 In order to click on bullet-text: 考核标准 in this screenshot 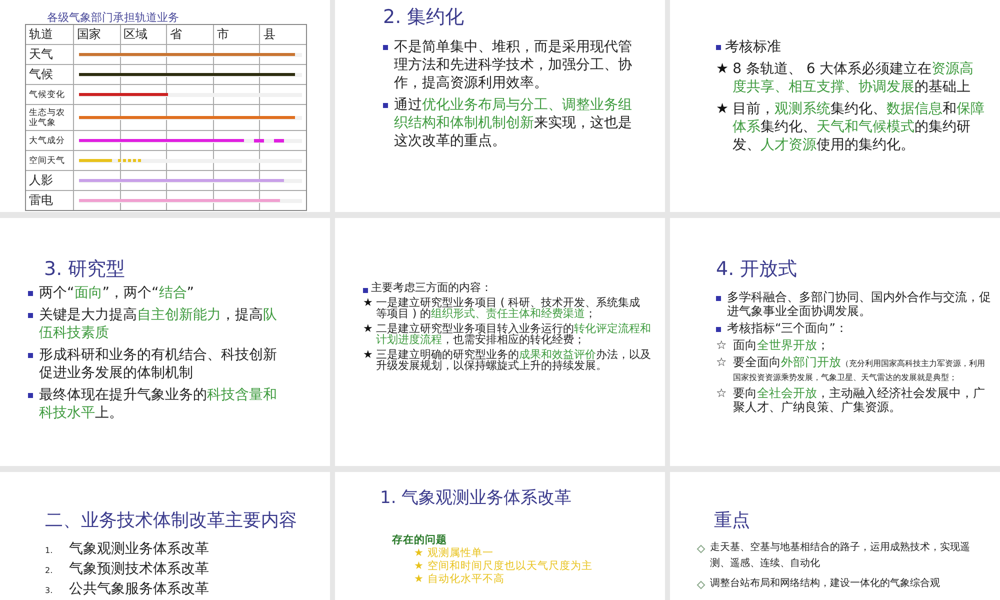, I will do `click(753, 47)`.